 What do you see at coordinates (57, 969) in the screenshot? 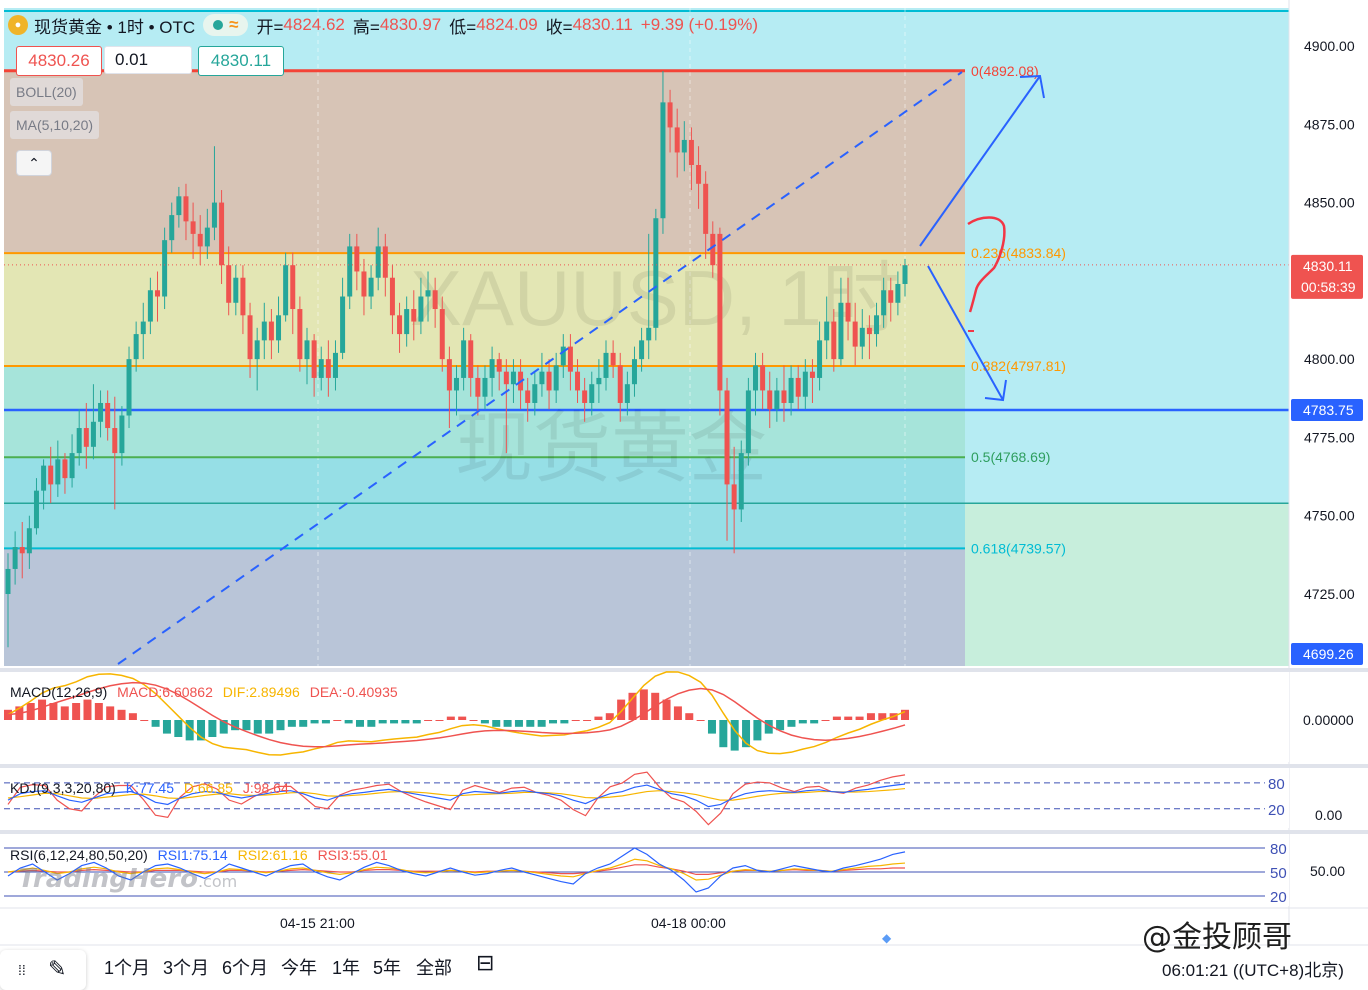
I see `pencil-icon: ✎` at bounding box center [57, 969].